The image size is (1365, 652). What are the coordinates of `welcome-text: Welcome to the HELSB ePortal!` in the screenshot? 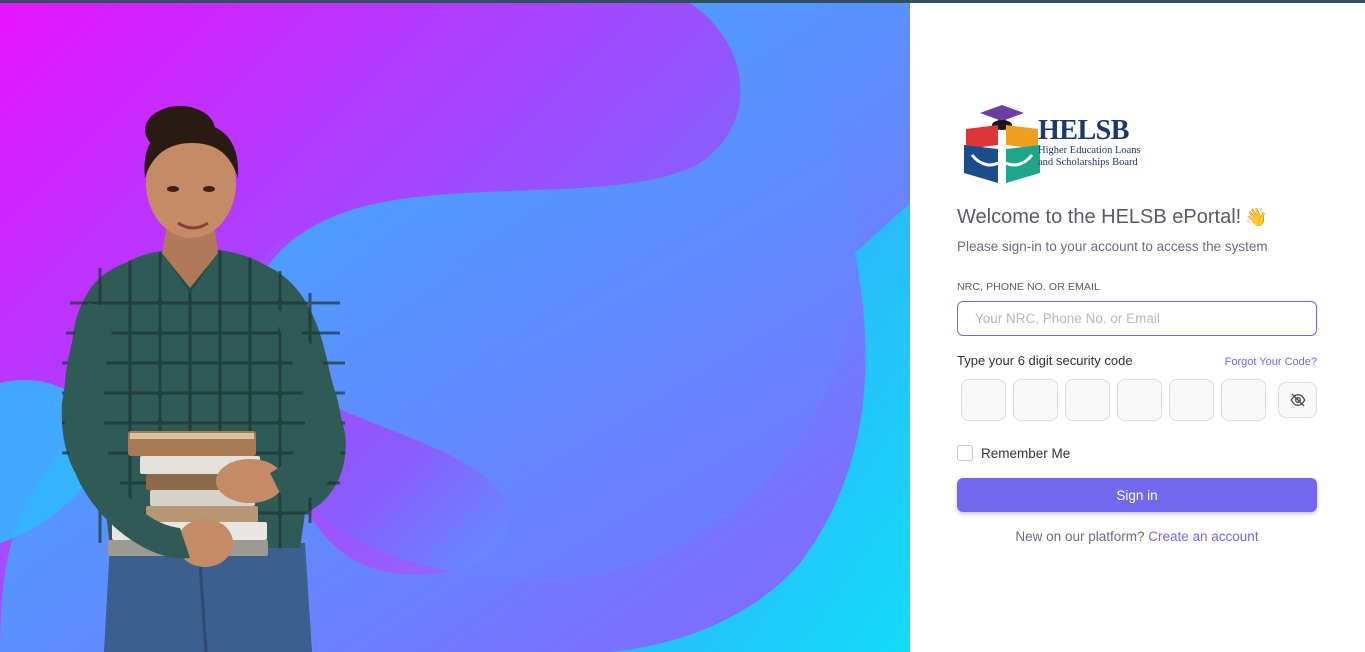 It's located at (1099, 217).